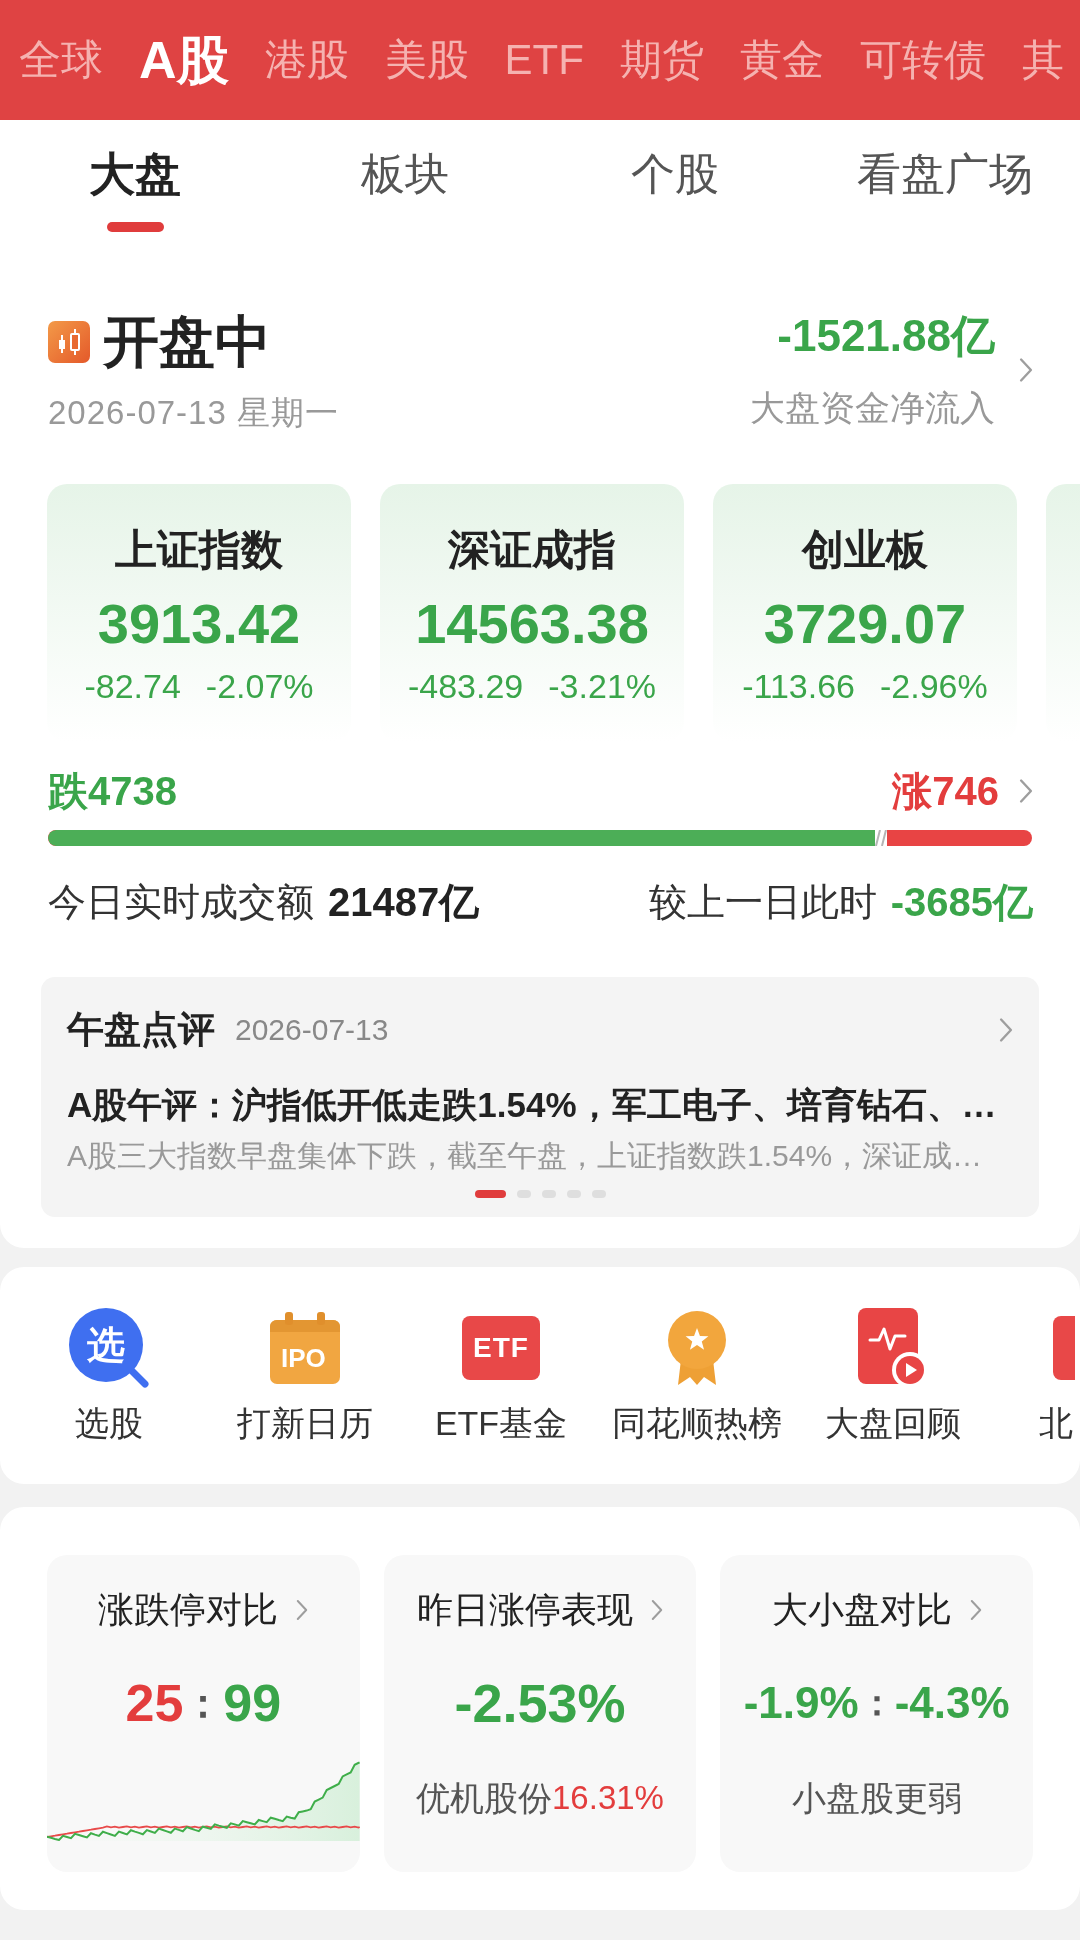  What do you see at coordinates (501, 1348) in the screenshot?
I see `icon-text: ETF` at bounding box center [501, 1348].